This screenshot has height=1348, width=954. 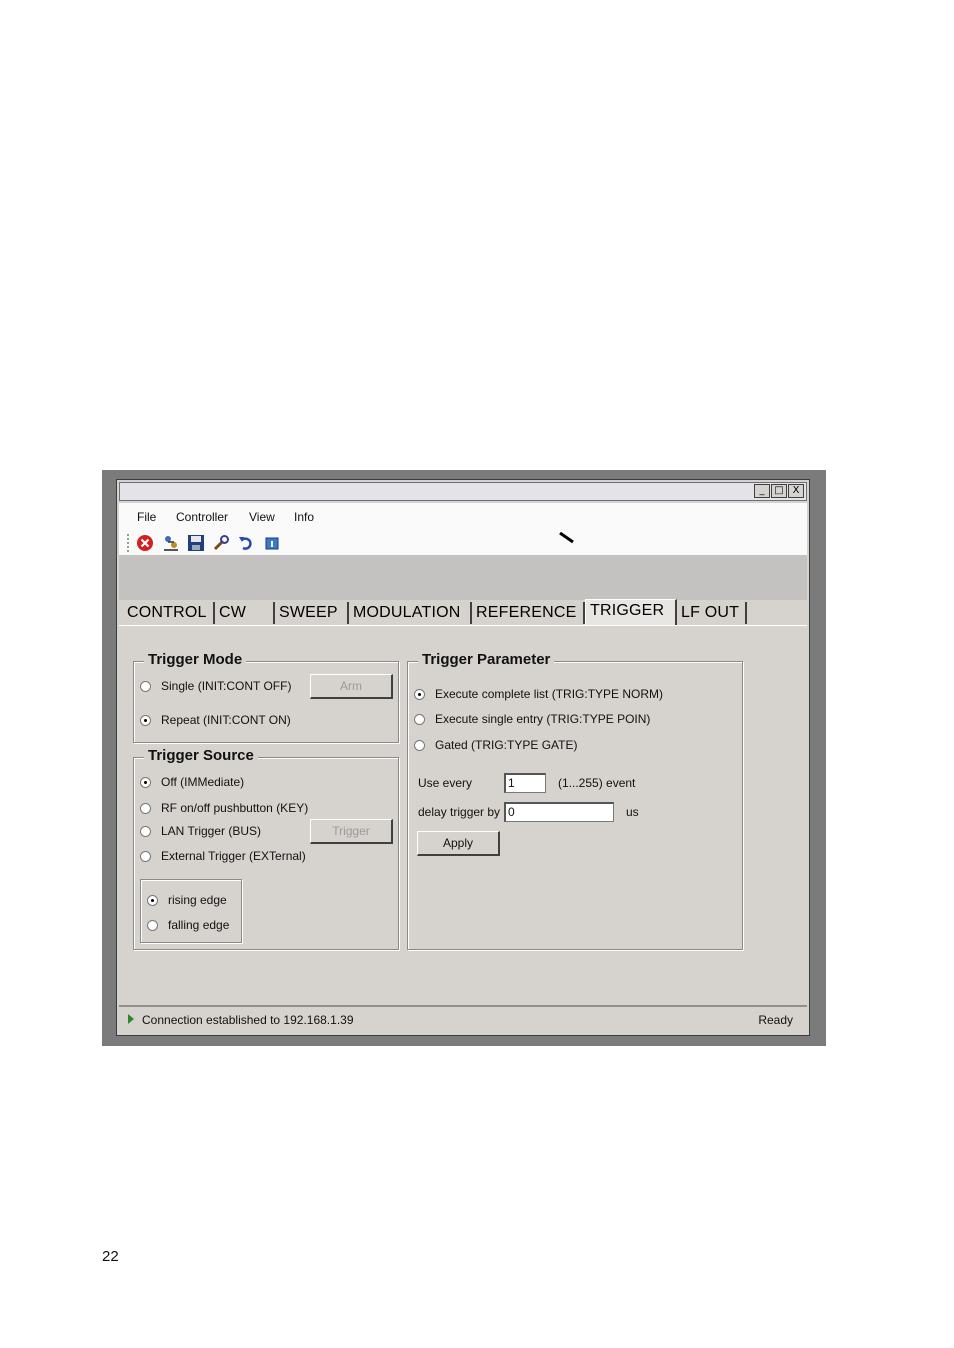 I want to click on param-gated-label: Gated (TRIG:TYPE GATE), so click(x=506, y=745).